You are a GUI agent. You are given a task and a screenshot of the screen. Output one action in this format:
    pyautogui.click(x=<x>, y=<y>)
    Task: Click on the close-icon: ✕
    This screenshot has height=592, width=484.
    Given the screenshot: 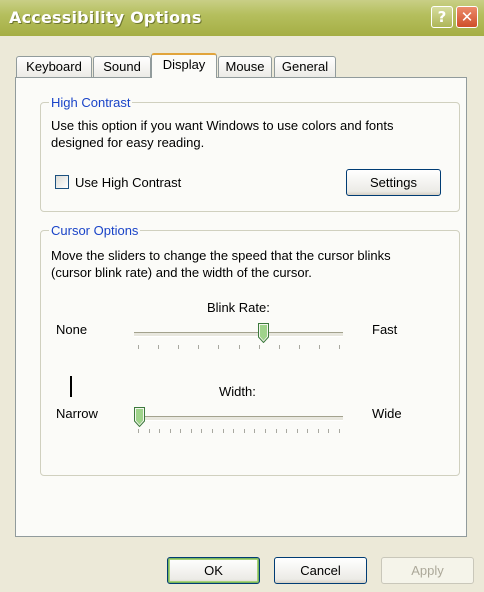 What is the action you would take?
    pyautogui.click(x=467, y=17)
    